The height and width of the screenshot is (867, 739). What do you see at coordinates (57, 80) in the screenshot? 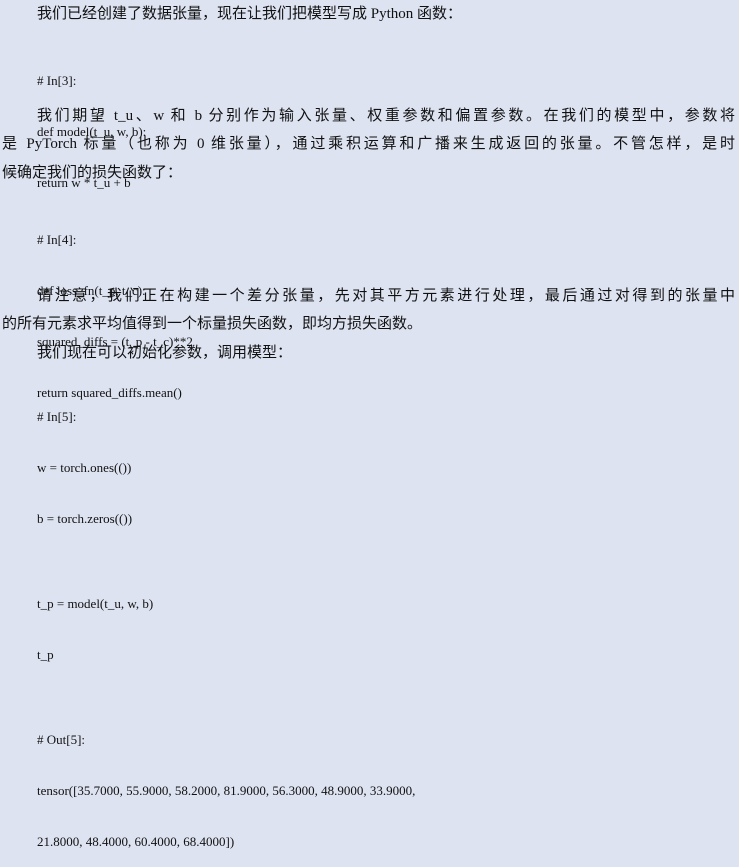
I see `code-line: # In[3]:` at bounding box center [57, 80].